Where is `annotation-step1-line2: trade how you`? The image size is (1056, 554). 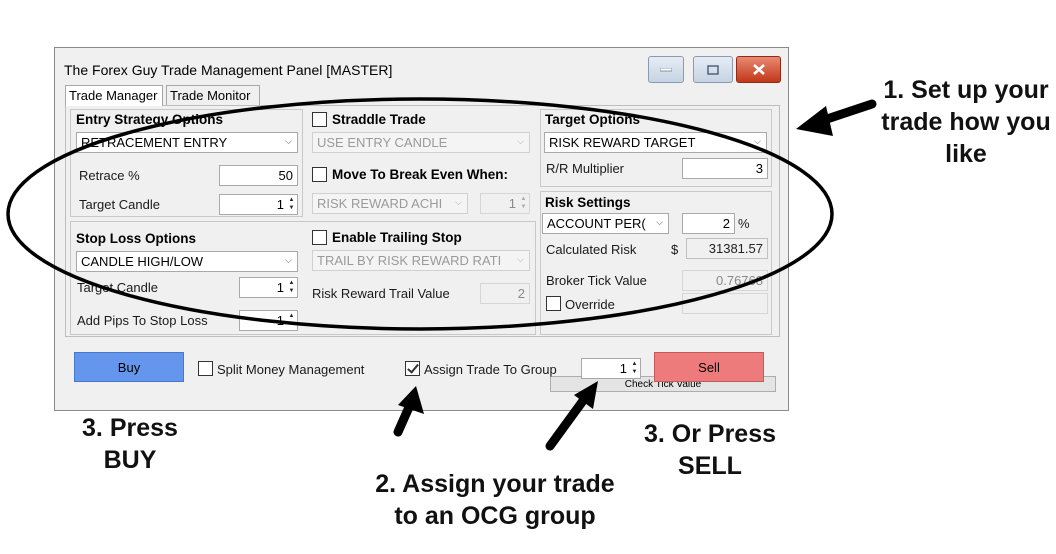 annotation-step1-line2: trade how you is located at coordinates (966, 122).